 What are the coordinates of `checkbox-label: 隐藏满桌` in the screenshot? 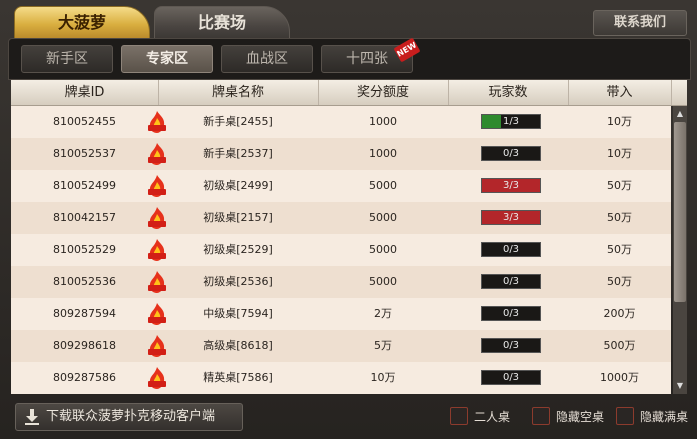 It's located at (664, 417).